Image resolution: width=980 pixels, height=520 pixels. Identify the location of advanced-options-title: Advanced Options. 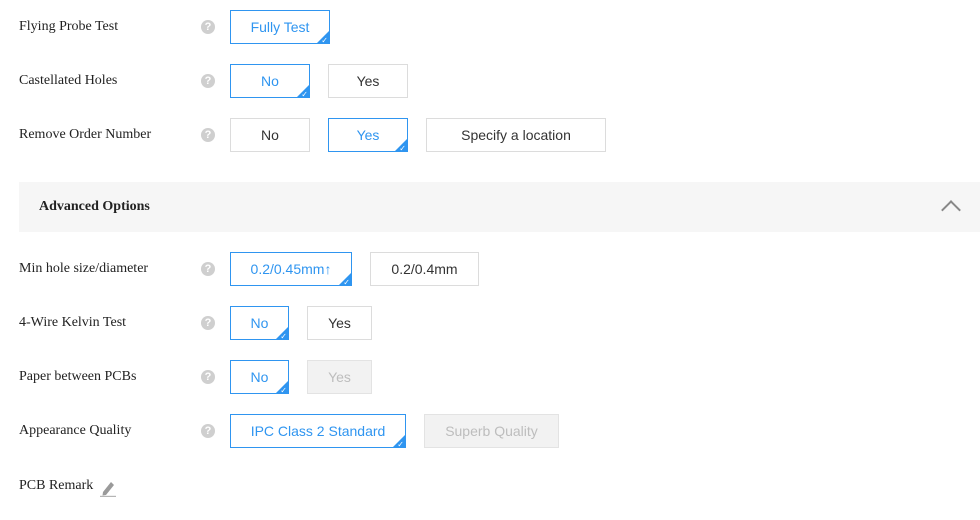
(94, 206).